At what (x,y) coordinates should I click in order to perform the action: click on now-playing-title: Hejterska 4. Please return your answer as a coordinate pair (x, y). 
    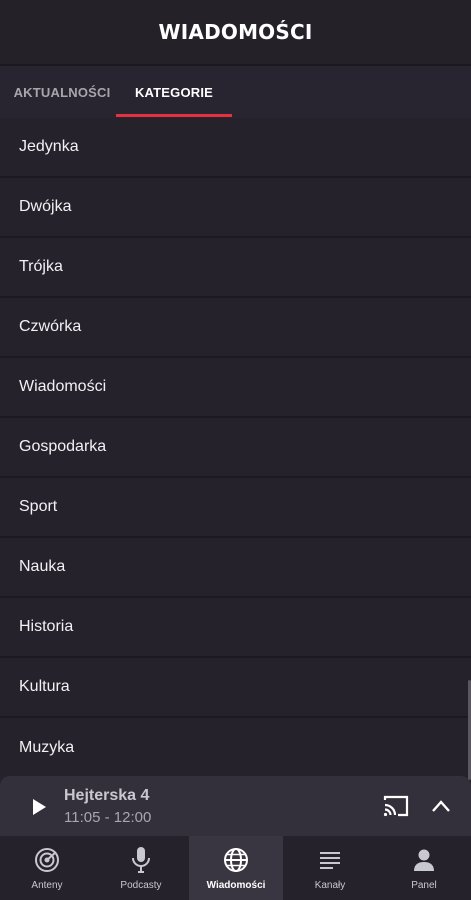
    Looking at the image, I should click on (107, 795).